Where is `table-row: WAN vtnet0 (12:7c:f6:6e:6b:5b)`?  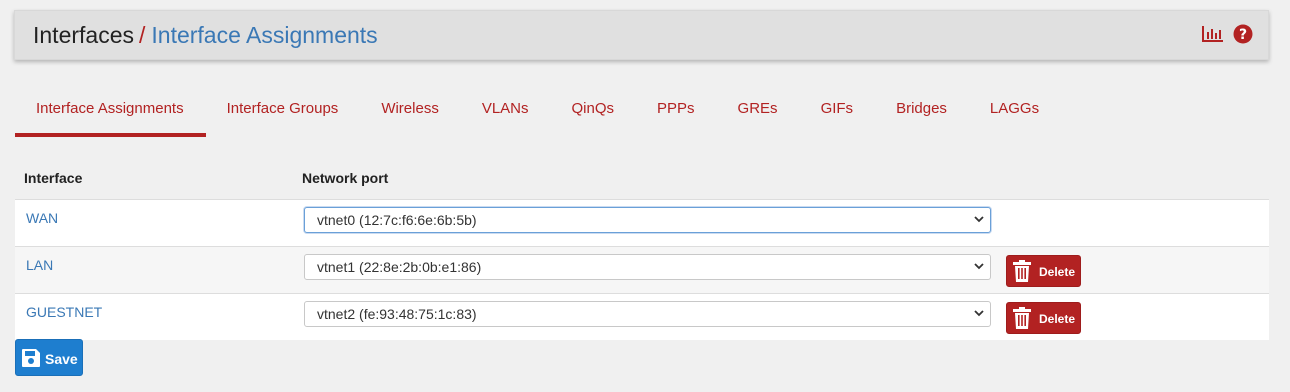 table-row: WAN vtnet0 (12:7c:f6:6e:6b:5b) is located at coordinates (642, 223).